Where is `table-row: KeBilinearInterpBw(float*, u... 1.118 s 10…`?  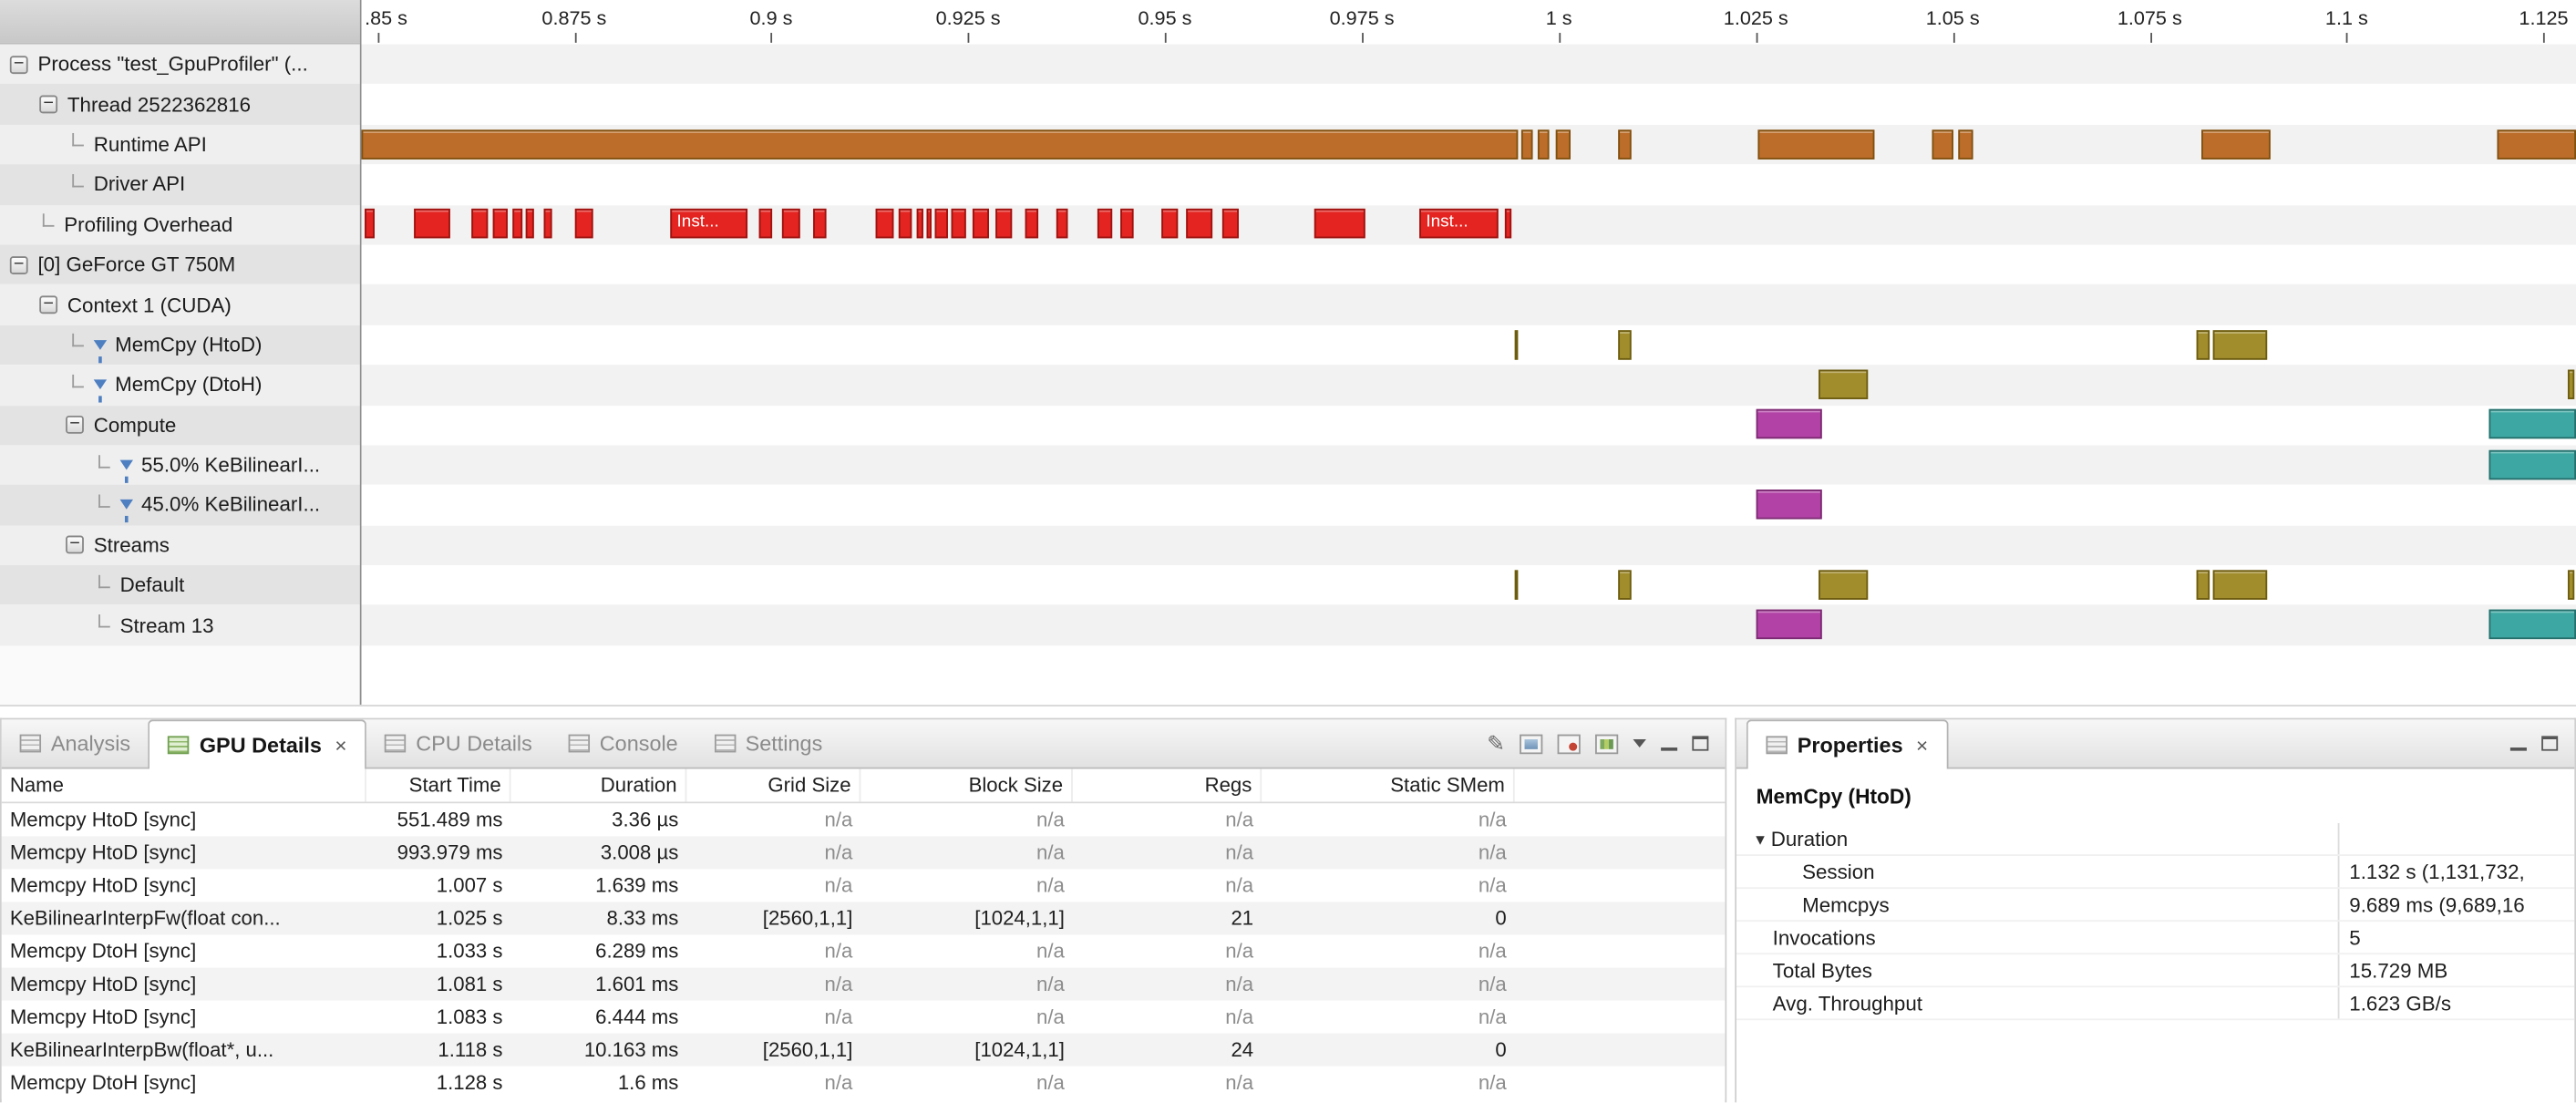
table-row: KeBilinearInterpBw(float*, u... 1.118 s 10… is located at coordinates (863, 1050).